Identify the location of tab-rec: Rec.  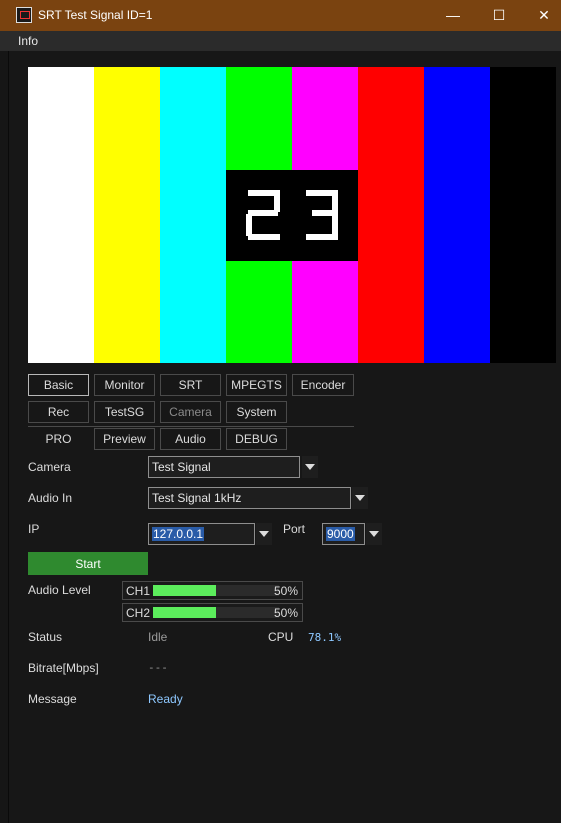
(58, 412).